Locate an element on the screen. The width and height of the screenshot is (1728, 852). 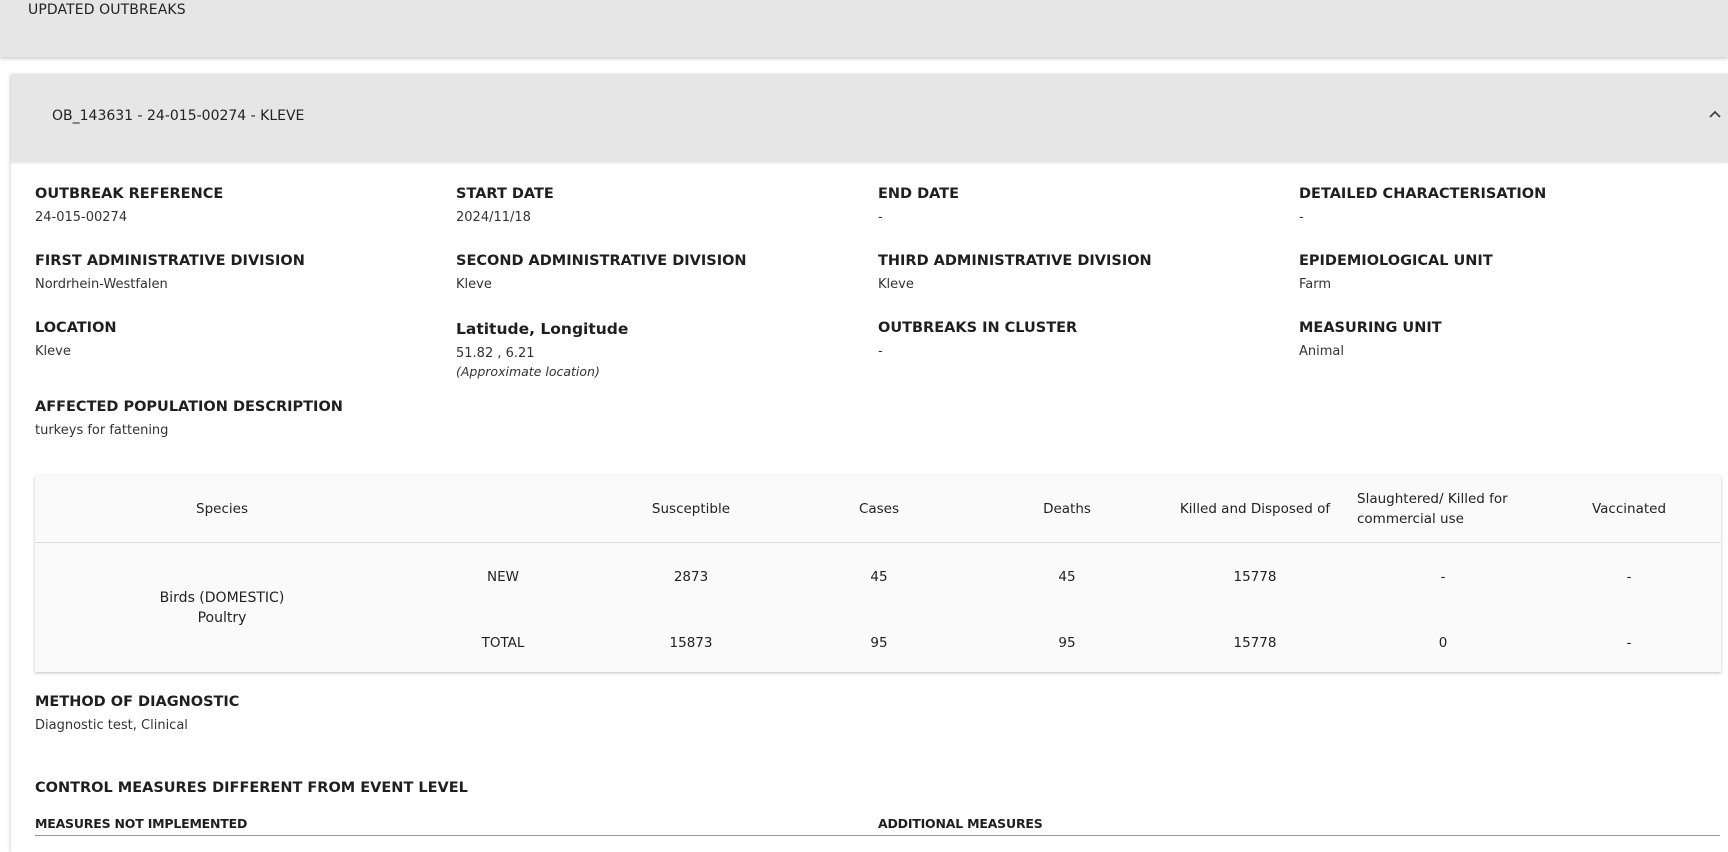
field-label: OUTBREAKS IN CLUSTER is located at coordinates (978, 328).